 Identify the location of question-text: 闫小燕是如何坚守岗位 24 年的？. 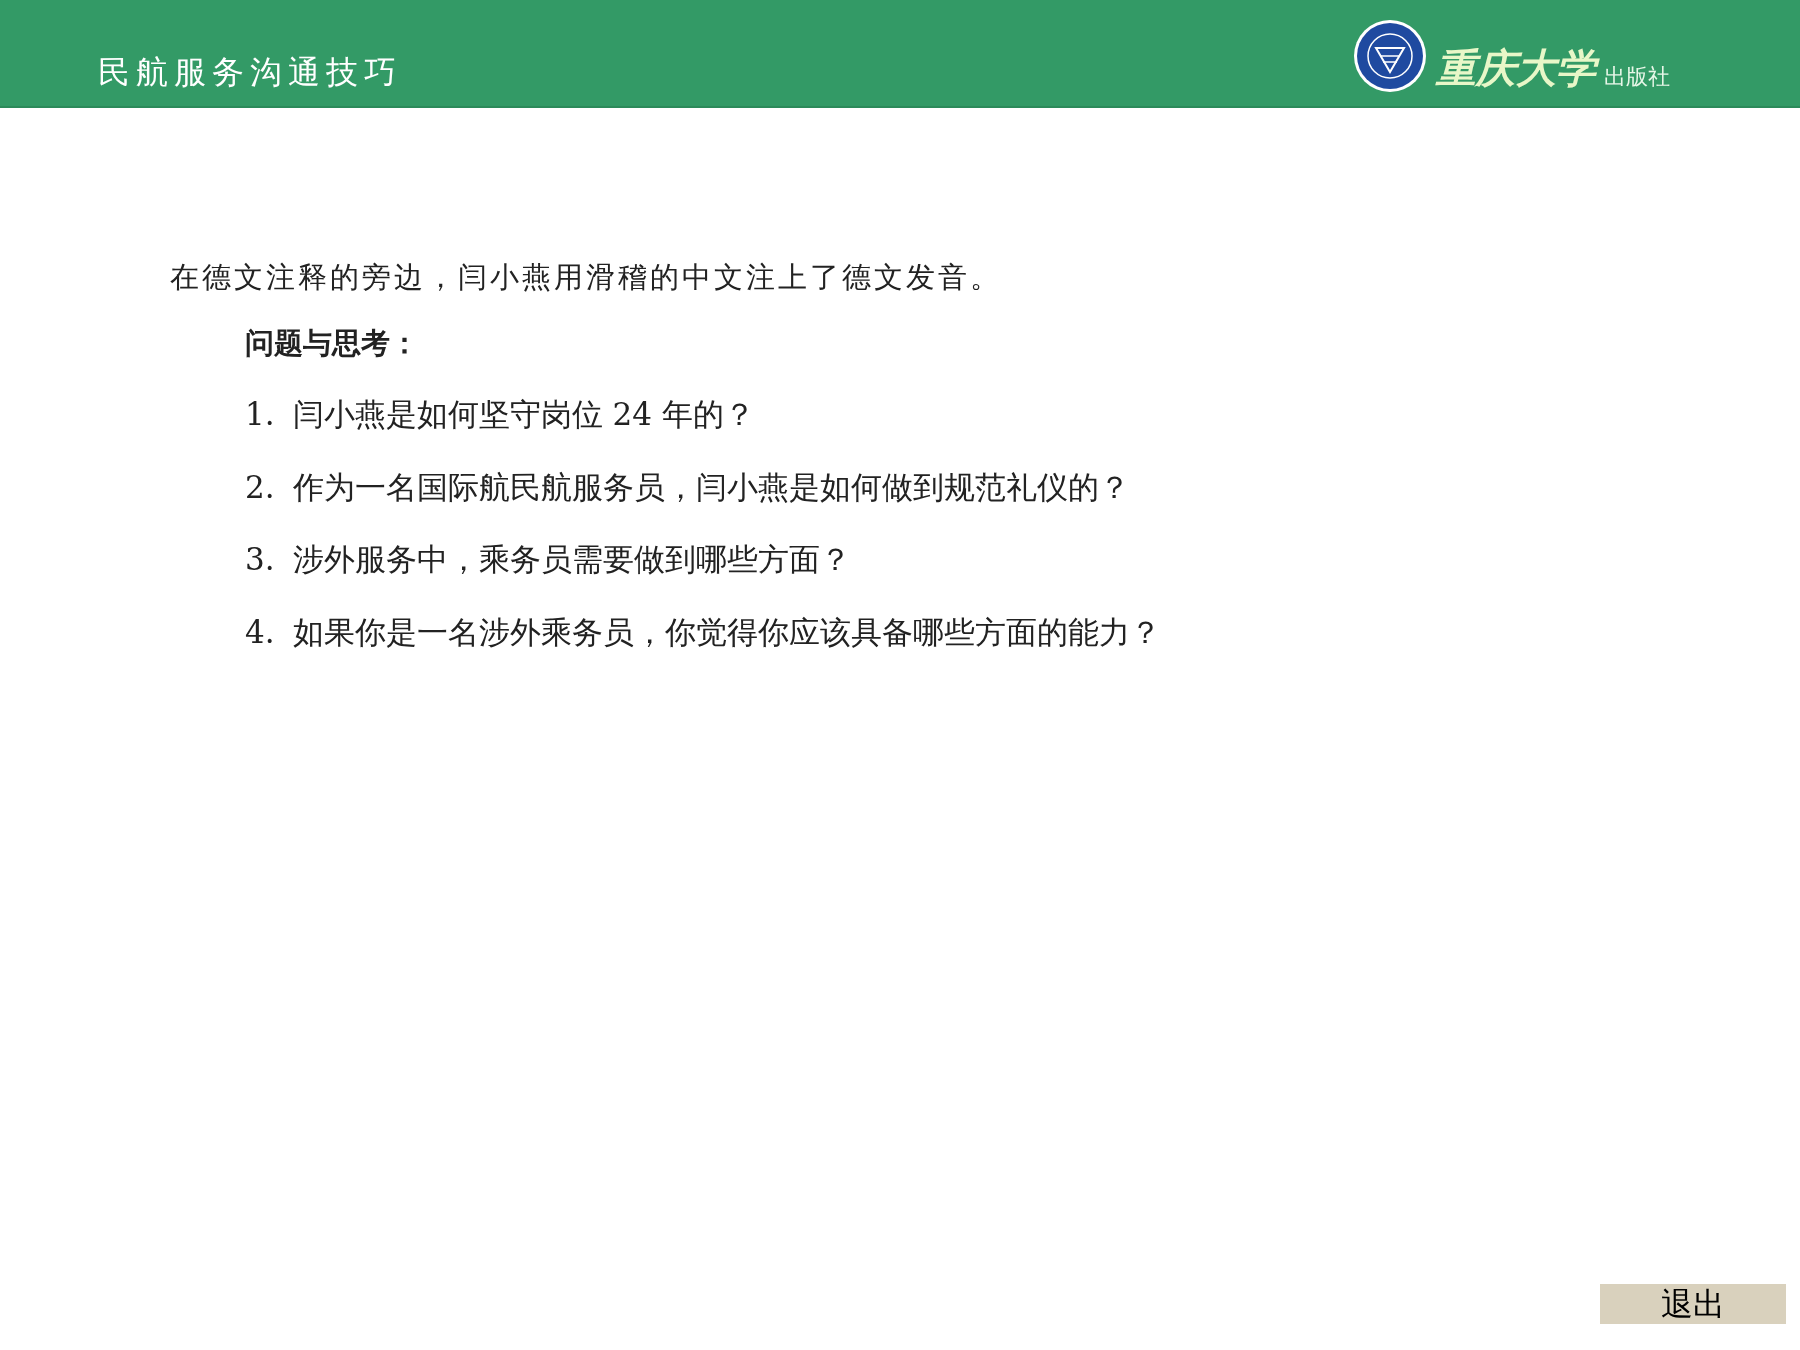
(523, 414).